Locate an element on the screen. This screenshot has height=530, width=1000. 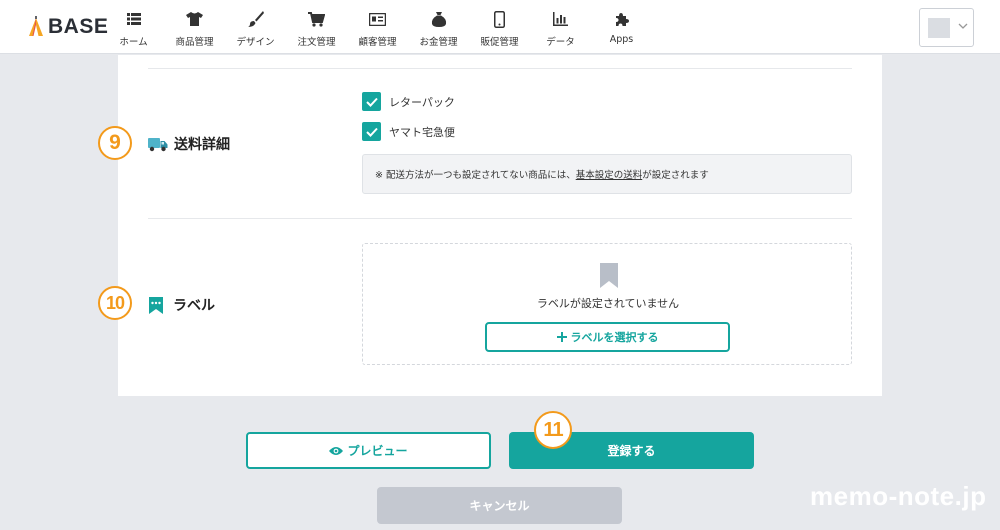
cancel-button: キャンセル is located at coordinates (499, 505).